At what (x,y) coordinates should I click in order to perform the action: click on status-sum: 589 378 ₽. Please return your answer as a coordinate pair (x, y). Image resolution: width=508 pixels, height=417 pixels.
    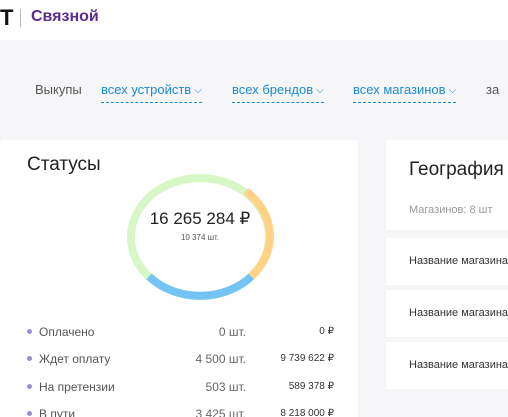
    Looking at the image, I should click on (311, 386).